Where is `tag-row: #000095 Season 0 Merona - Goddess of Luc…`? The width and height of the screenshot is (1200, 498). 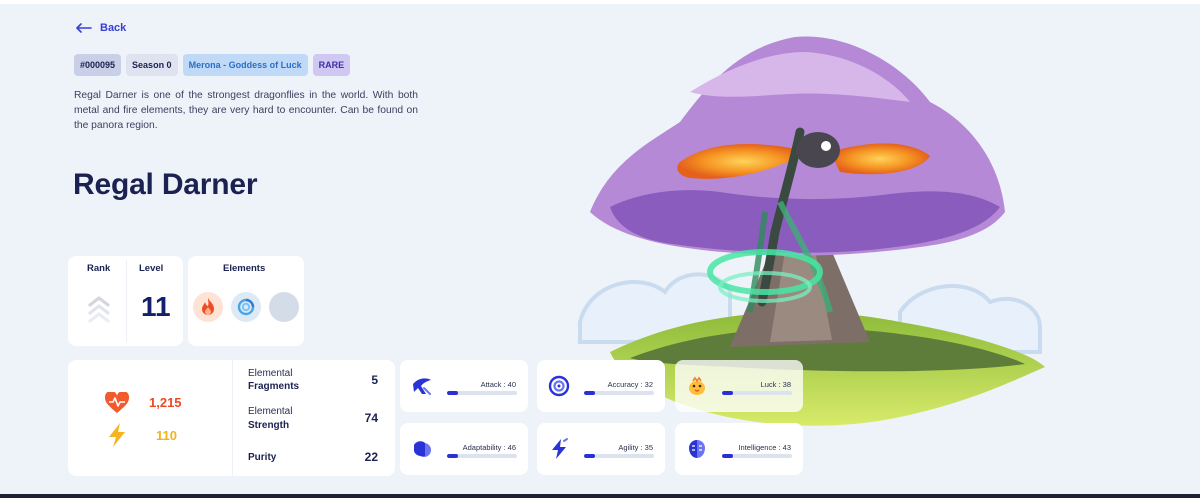 tag-row: #000095 Season 0 Merona - Goddess of Luc… is located at coordinates (212, 65).